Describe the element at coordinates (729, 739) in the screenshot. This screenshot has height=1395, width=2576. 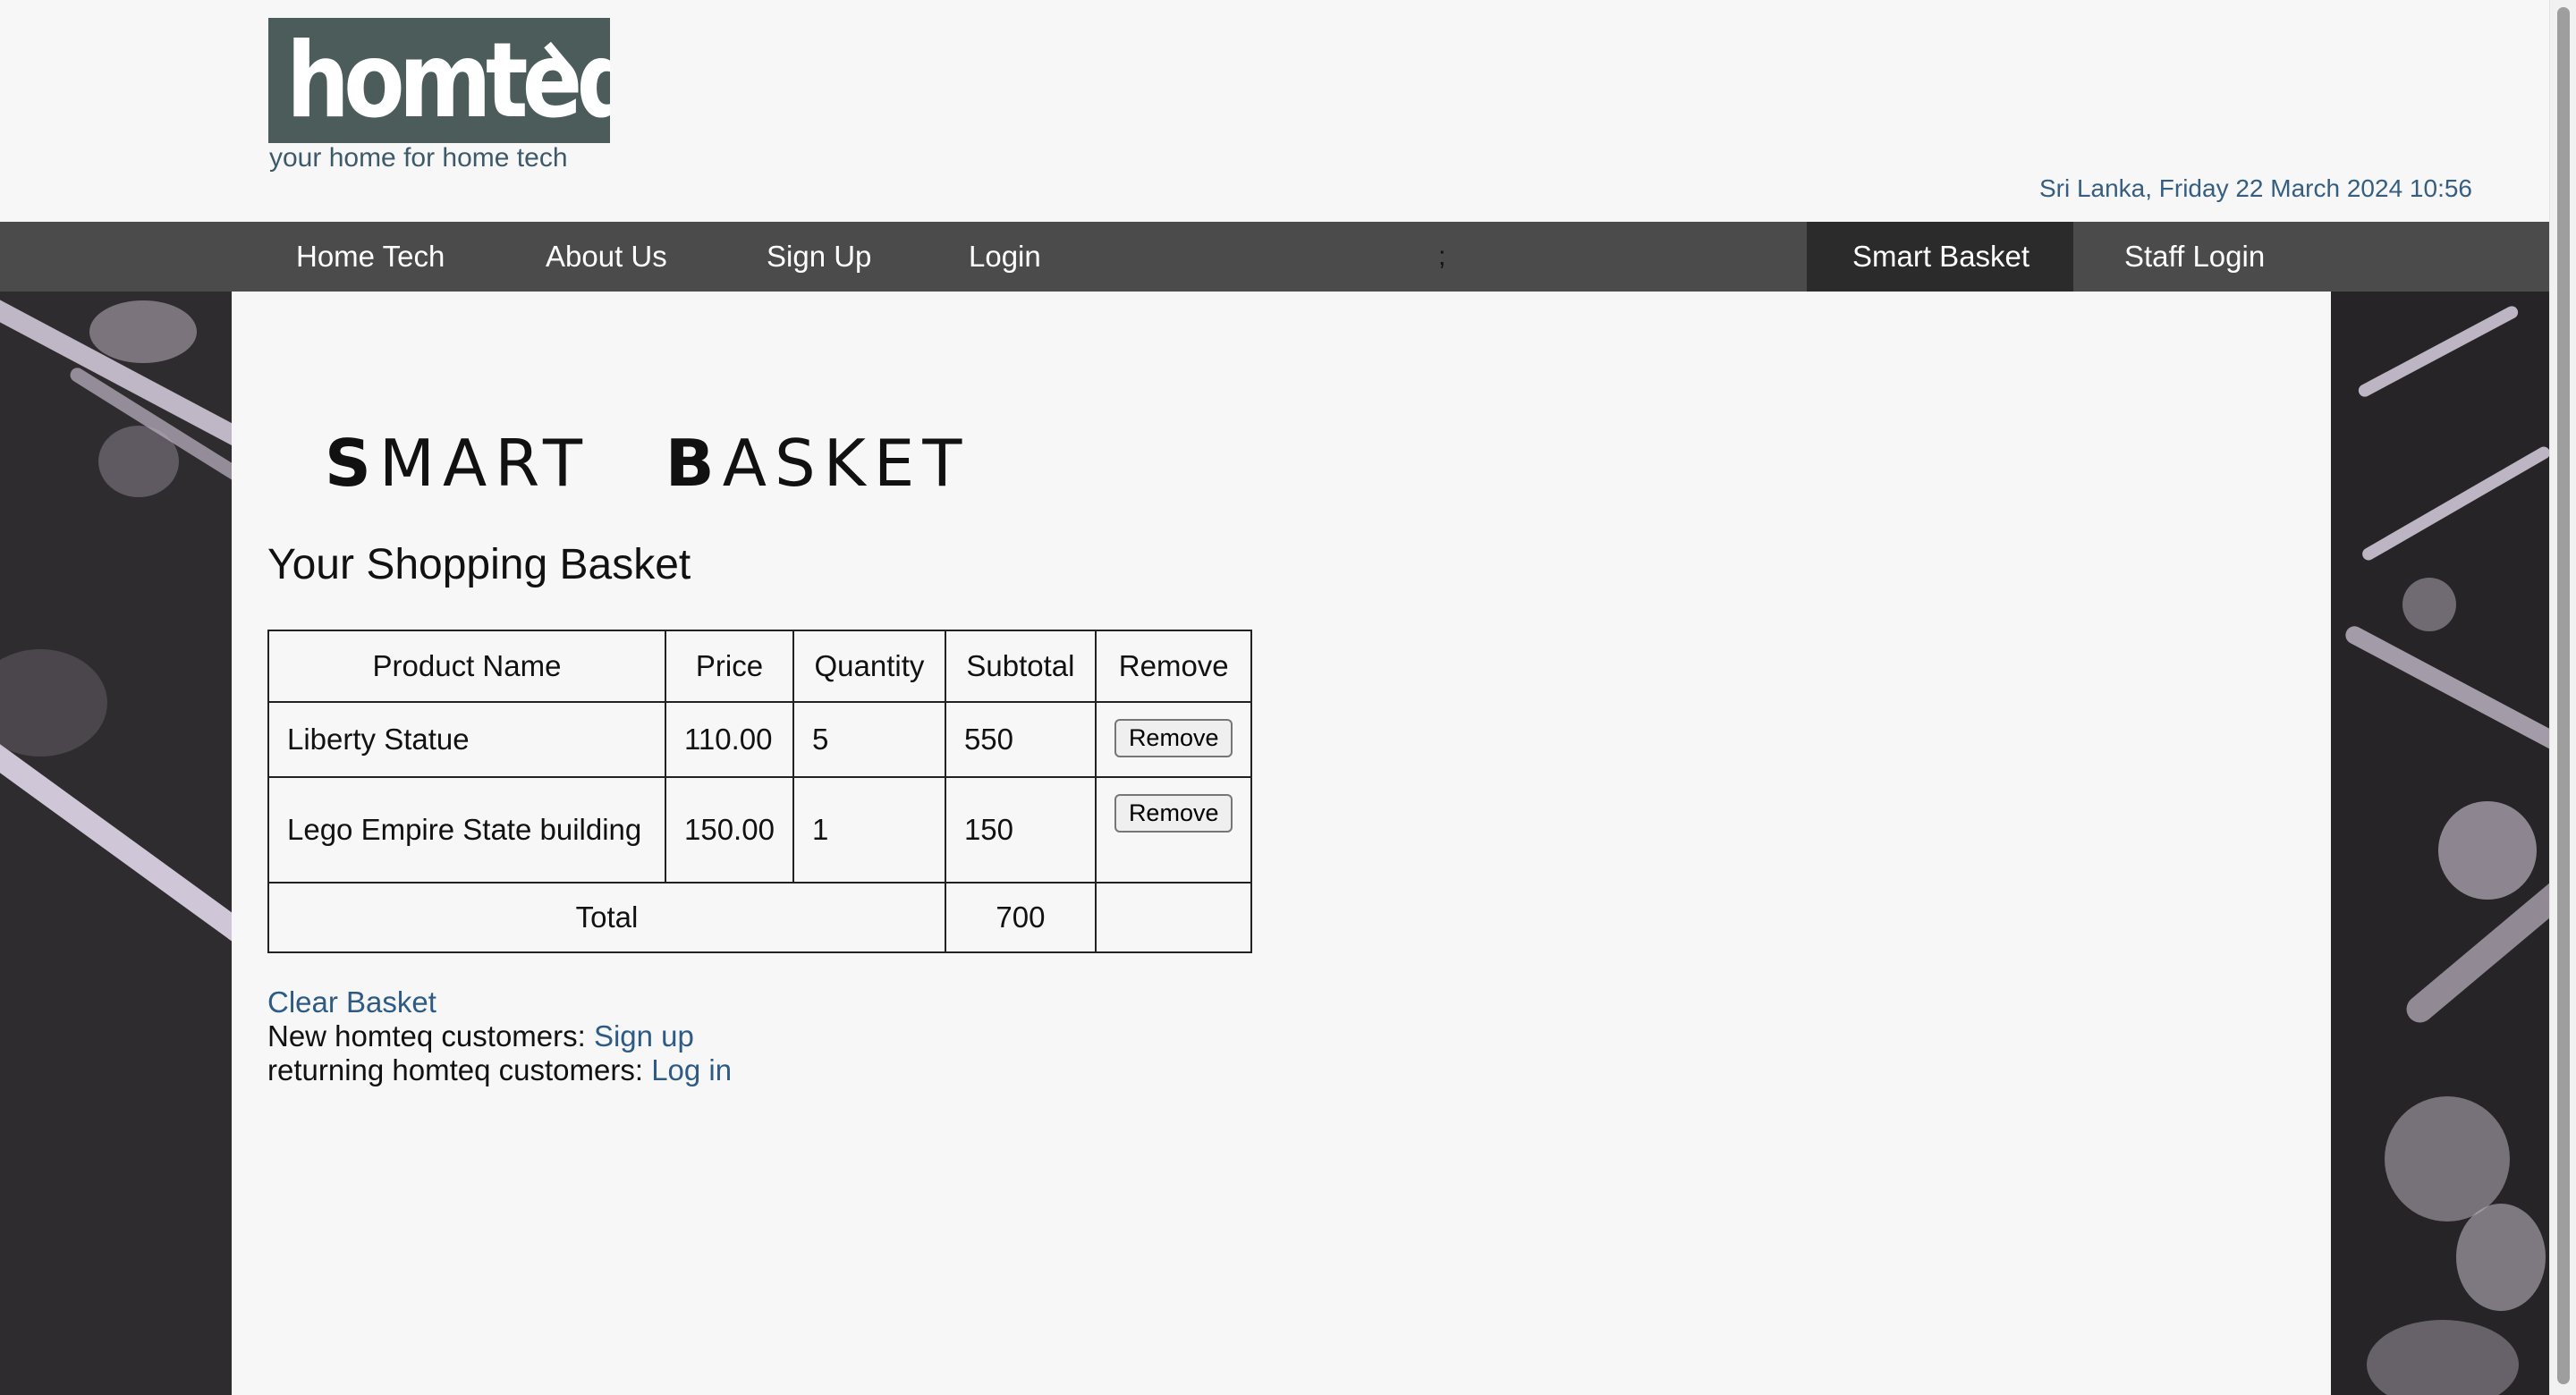
I see `cell-price: 110.00` at that location.